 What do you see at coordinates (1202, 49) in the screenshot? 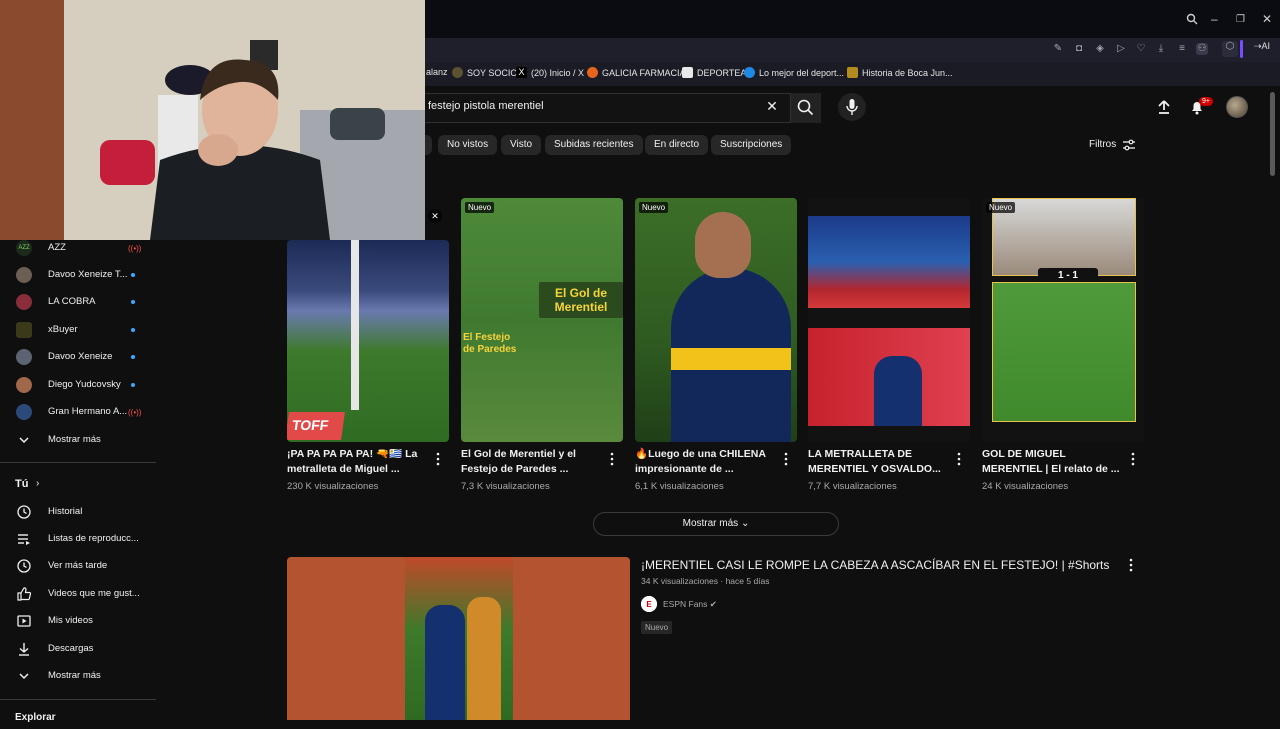
I see `profile-icon: ⚇` at bounding box center [1202, 49].